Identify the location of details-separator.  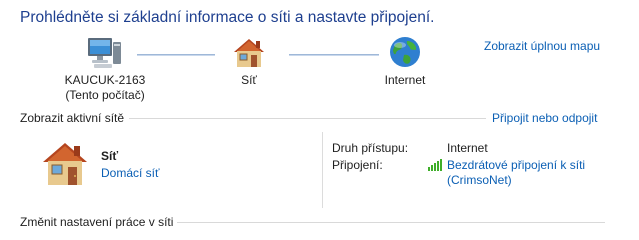
(322, 170).